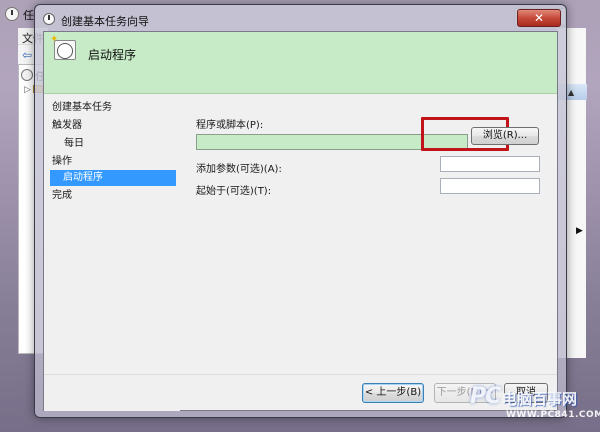 The height and width of the screenshot is (432, 600). Describe the element at coordinates (393, 393) in the screenshot. I see `back-button: < 上一步(B)` at that location.